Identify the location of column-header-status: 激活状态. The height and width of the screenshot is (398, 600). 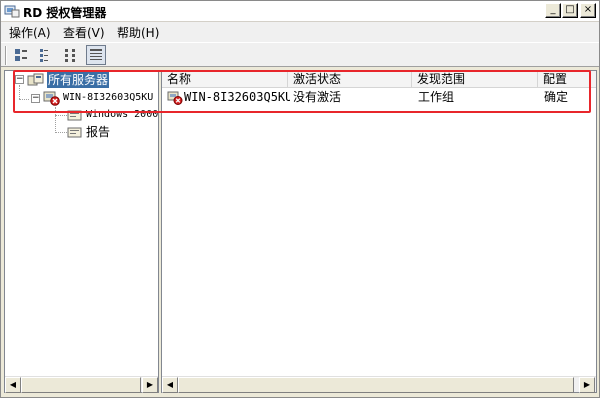
(350, 79).